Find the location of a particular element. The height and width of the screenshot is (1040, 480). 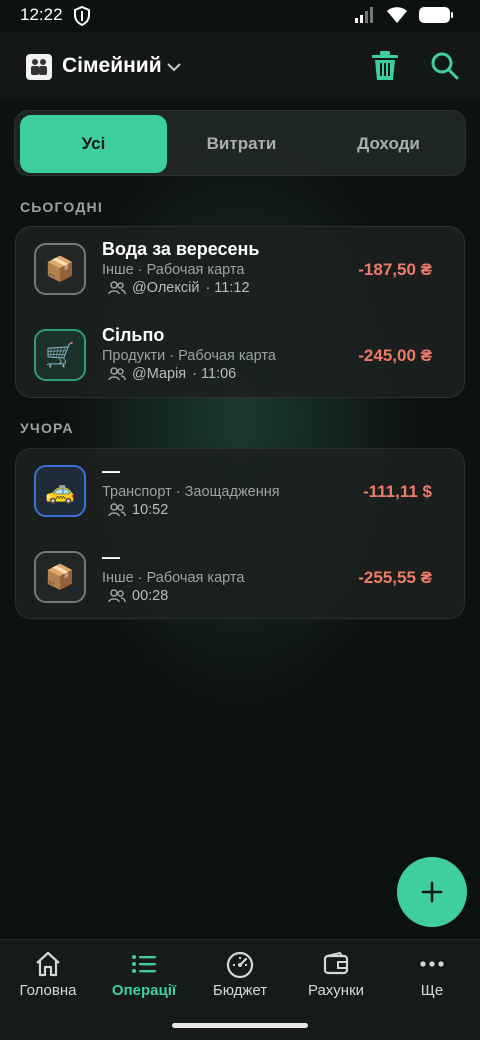

transaction-time: · 11:06 is located at coordinates (214, 374).